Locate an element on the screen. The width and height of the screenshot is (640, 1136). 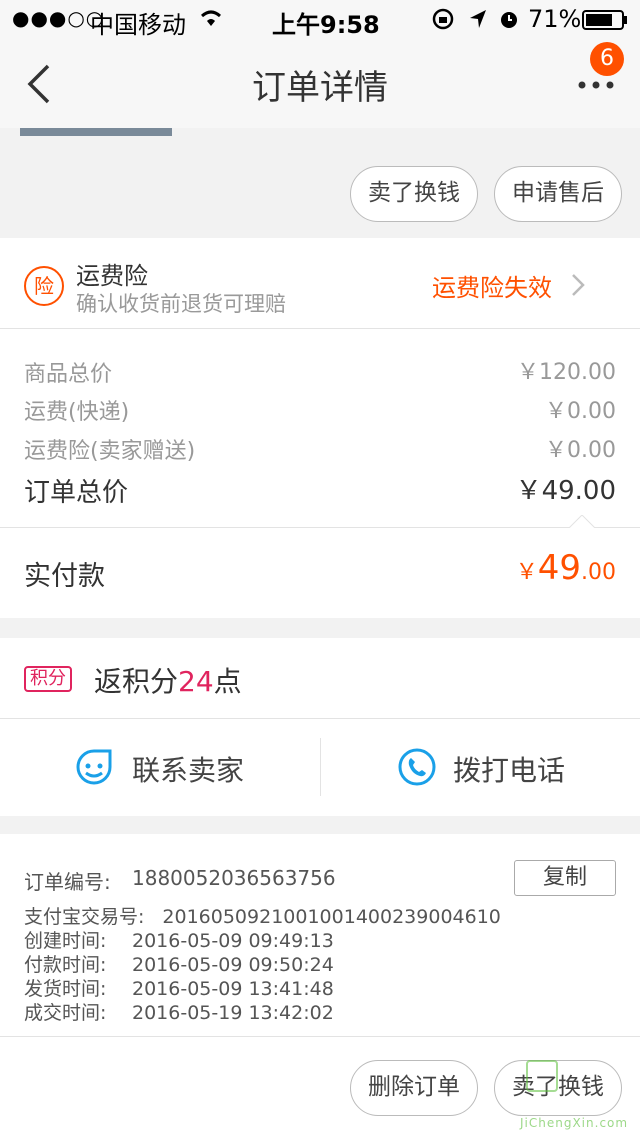
sell-button-bottom: 卖了换钱 is located at coordinates (558, 1088).